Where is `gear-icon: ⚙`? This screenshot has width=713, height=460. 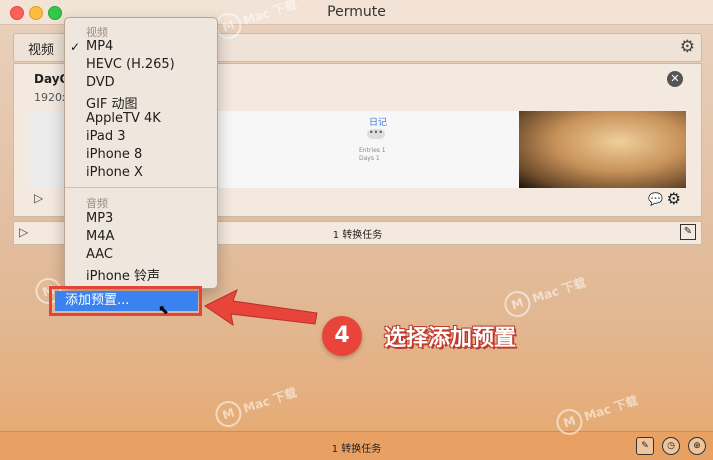 gear-icon: ⚙ is located at coordinates (687, 47).